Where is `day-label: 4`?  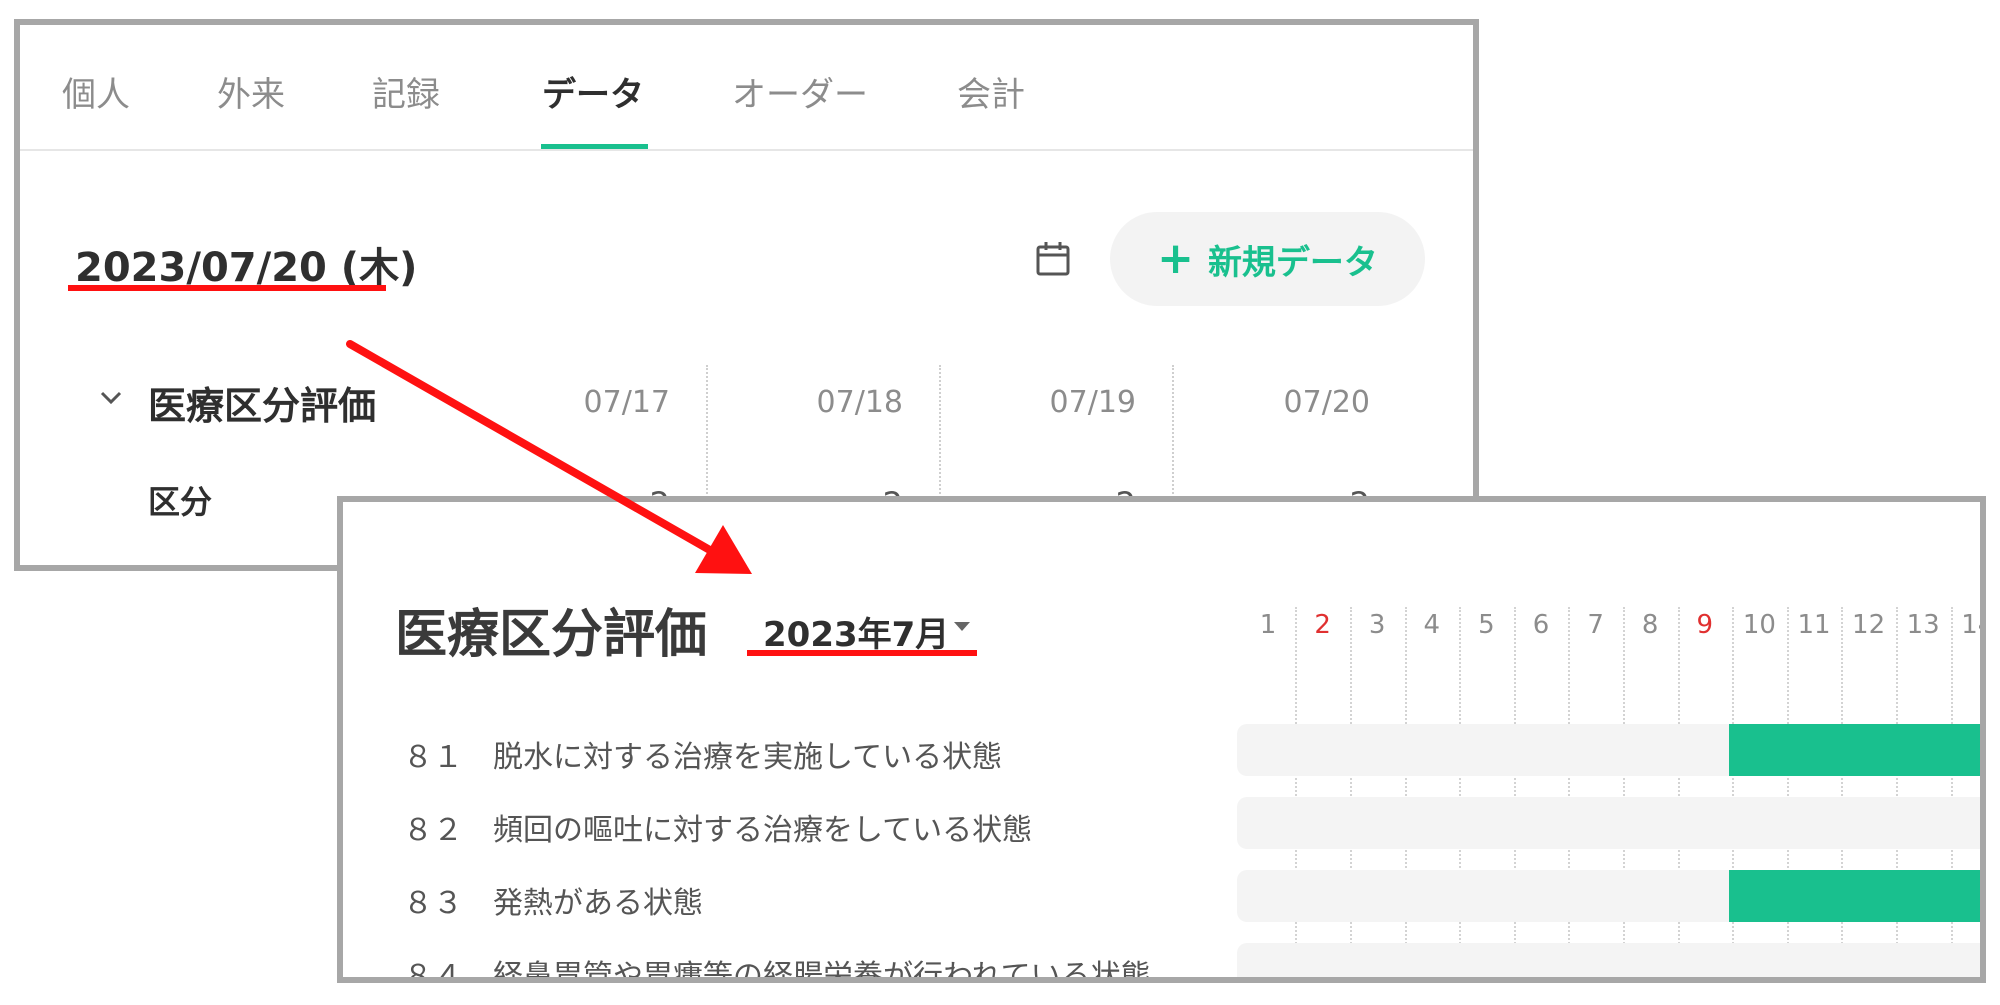
day-label: 4 is located at coordinates (1432, 625).